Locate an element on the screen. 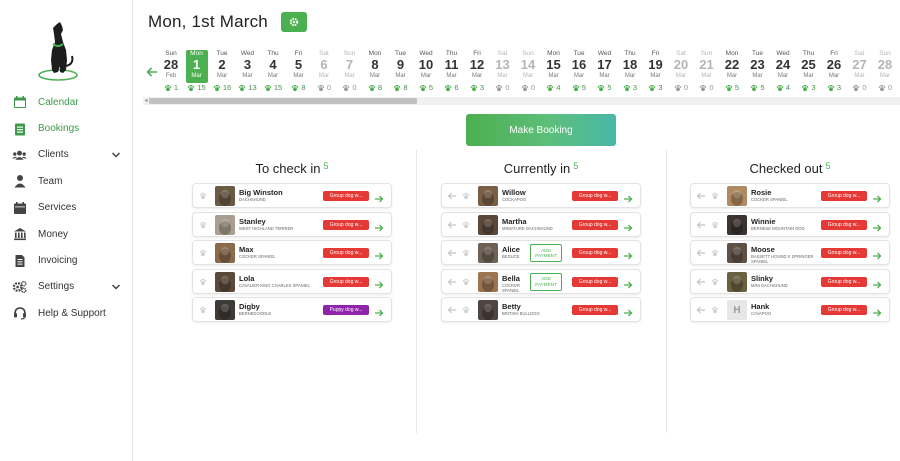 The height and width of the screenshot is (461, 900). sidebar-item-settings: Settings is located at coordinates (66, 287).